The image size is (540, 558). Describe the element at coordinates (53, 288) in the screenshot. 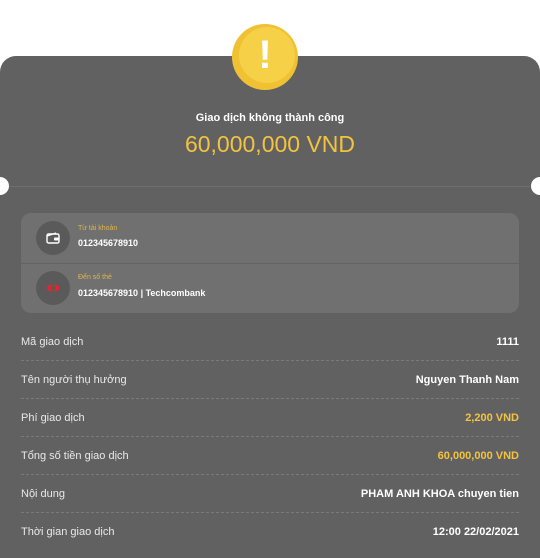

I see `techcombank-logo-icon` at that location.